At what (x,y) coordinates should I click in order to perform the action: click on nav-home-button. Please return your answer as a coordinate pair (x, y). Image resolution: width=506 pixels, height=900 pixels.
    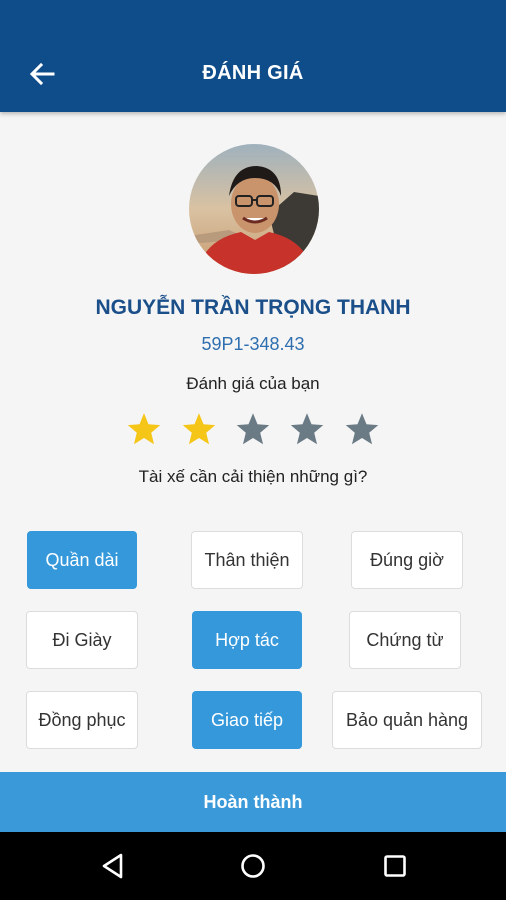
    Looking at the image, I should click on (253, 866).